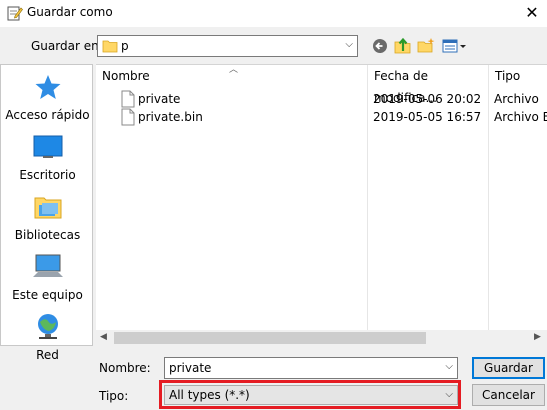 Image resolution: width=547 pixels, height=410 pixels. What do you see at coordinates (227, 46) in the screenshot?
I see `save-in-combo: p ⌵` at bounding box center [227, 46].